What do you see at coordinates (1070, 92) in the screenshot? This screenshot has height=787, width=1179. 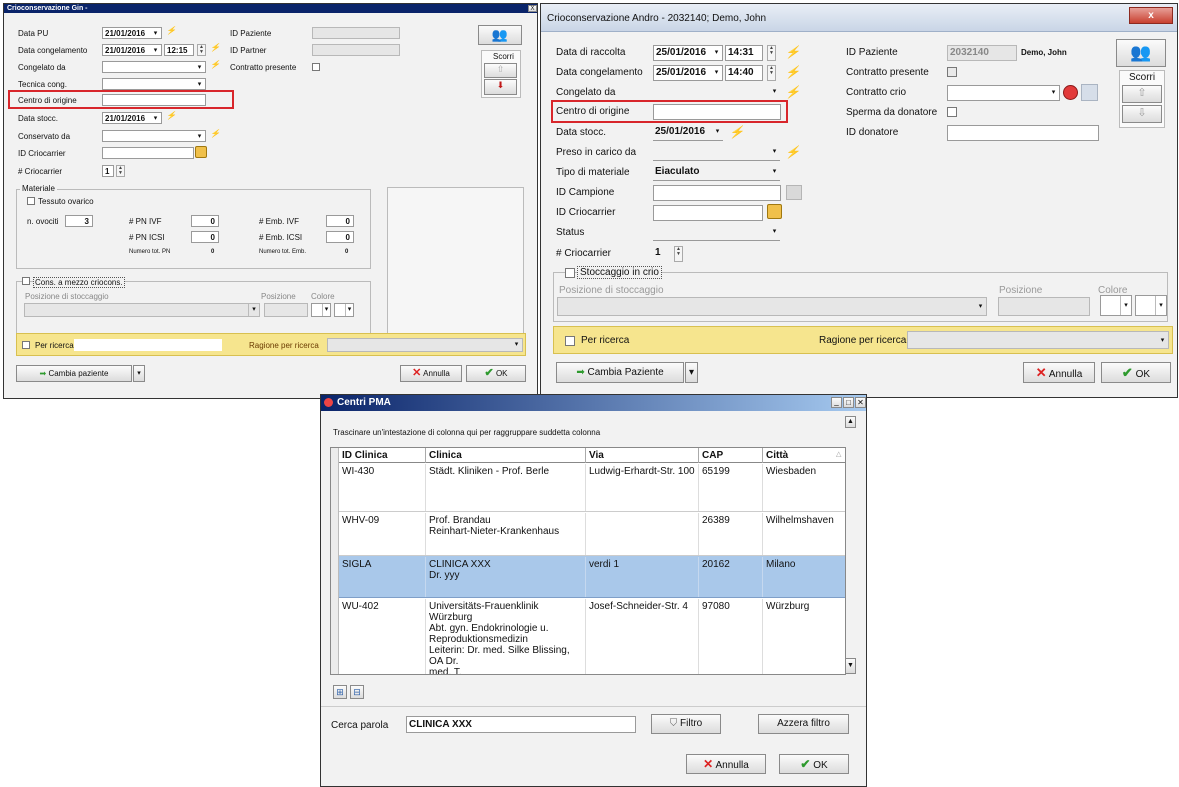 I see `delete-icon` at bounding box center [1070, 92].